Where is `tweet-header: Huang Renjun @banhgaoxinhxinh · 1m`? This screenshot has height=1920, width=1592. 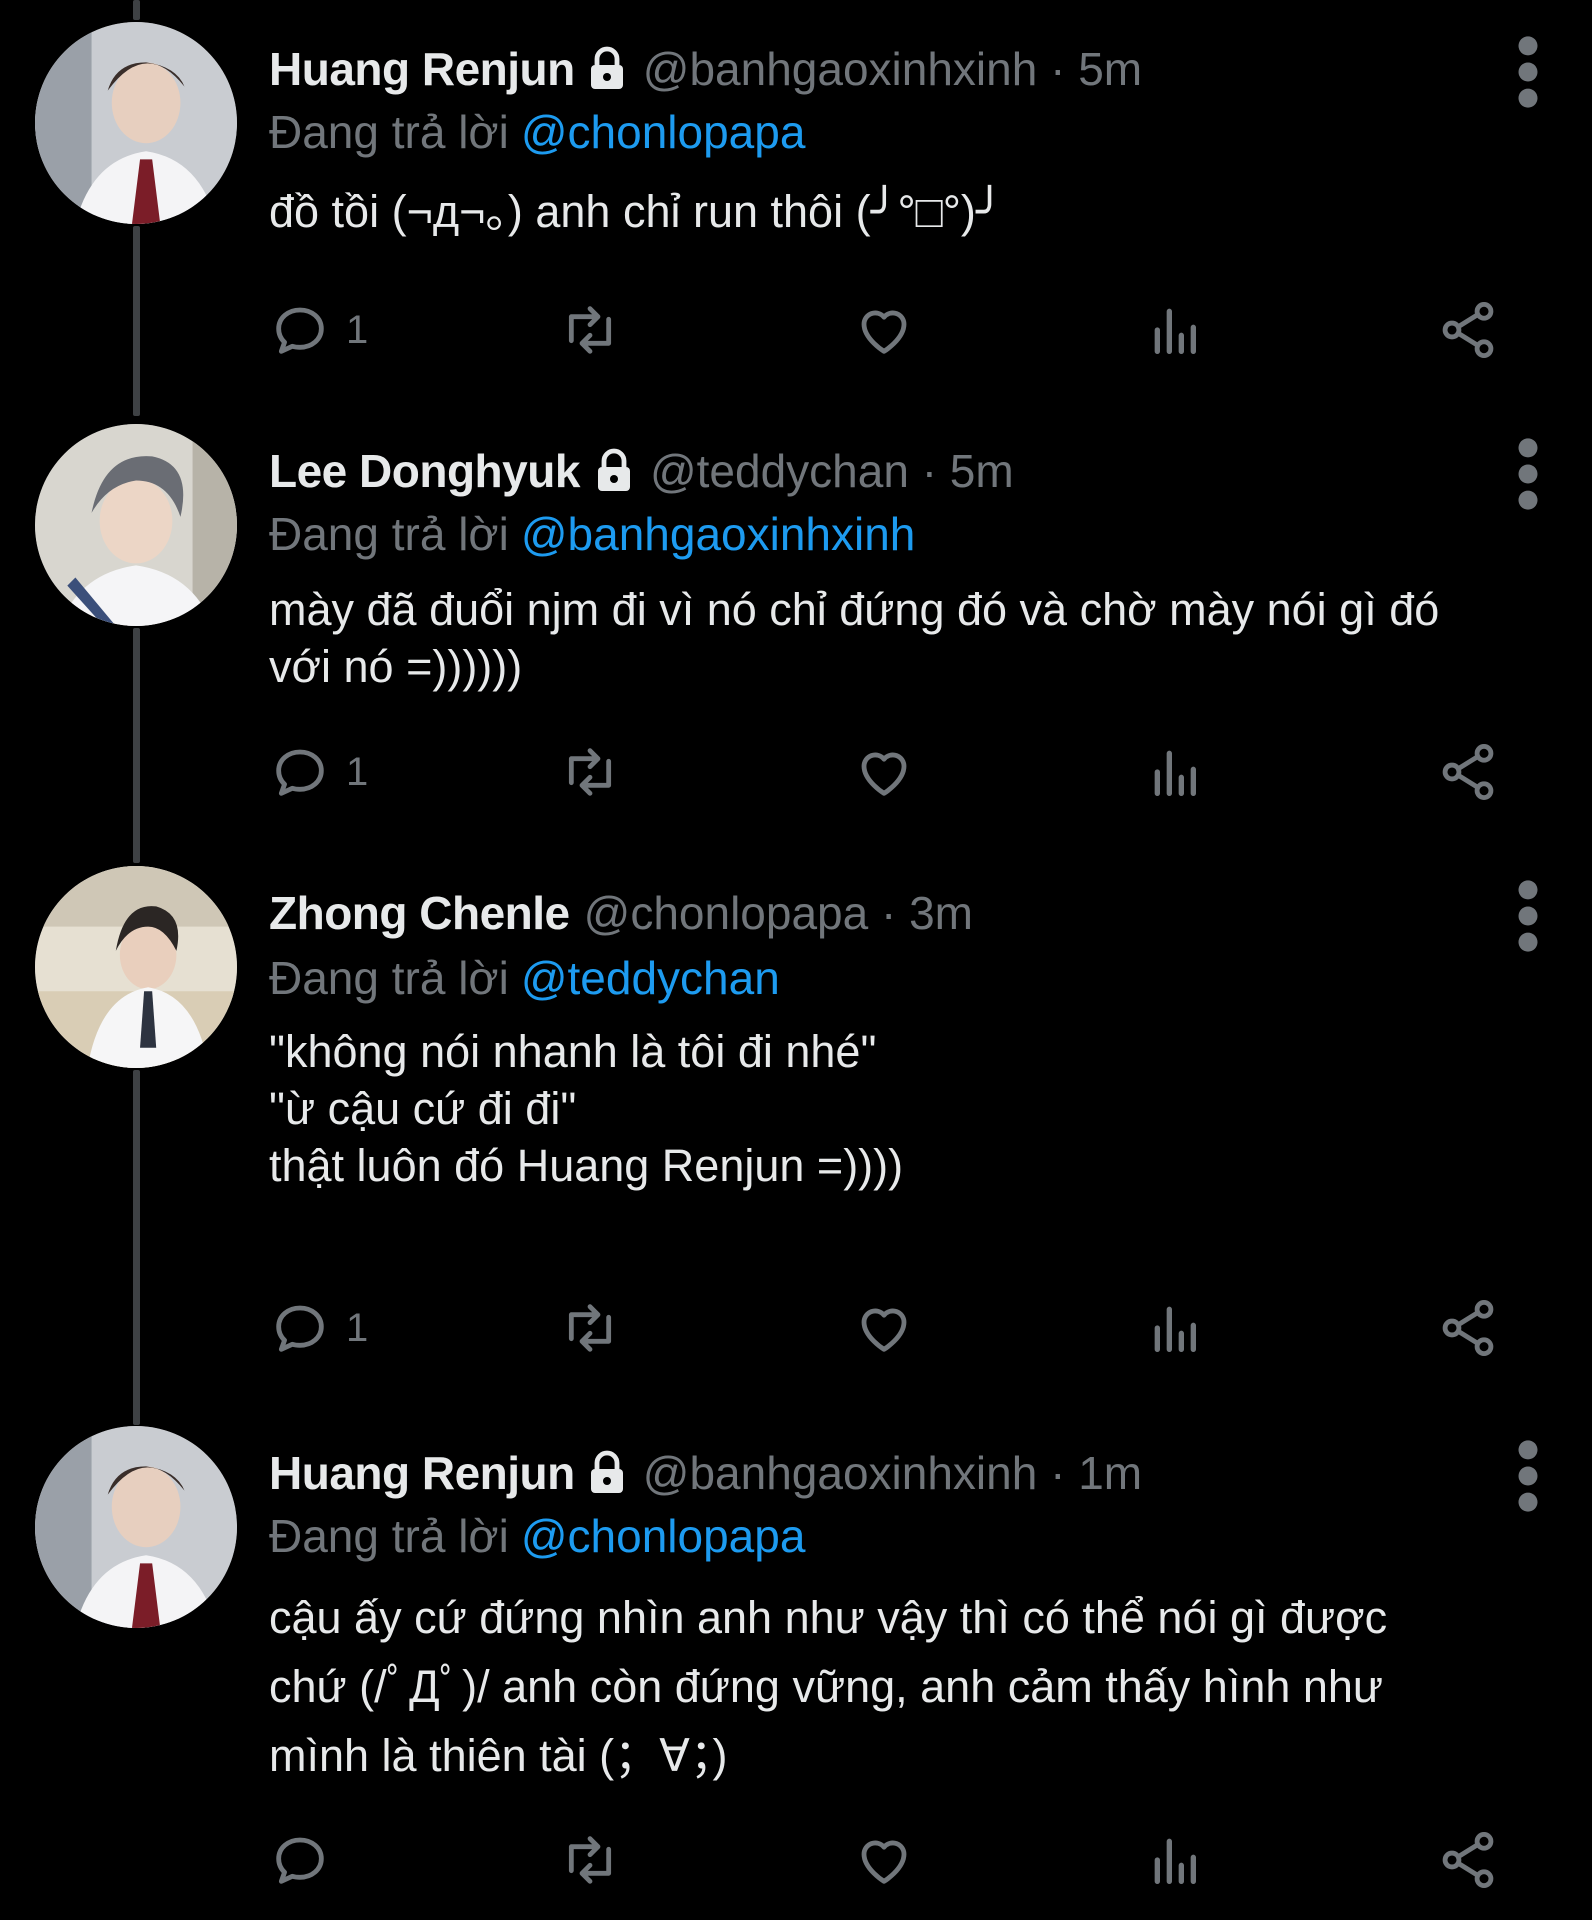 tweet-header: Huang Renjun @banhgaoxinhxinh · 1m is located at coordinates (705, 1473).